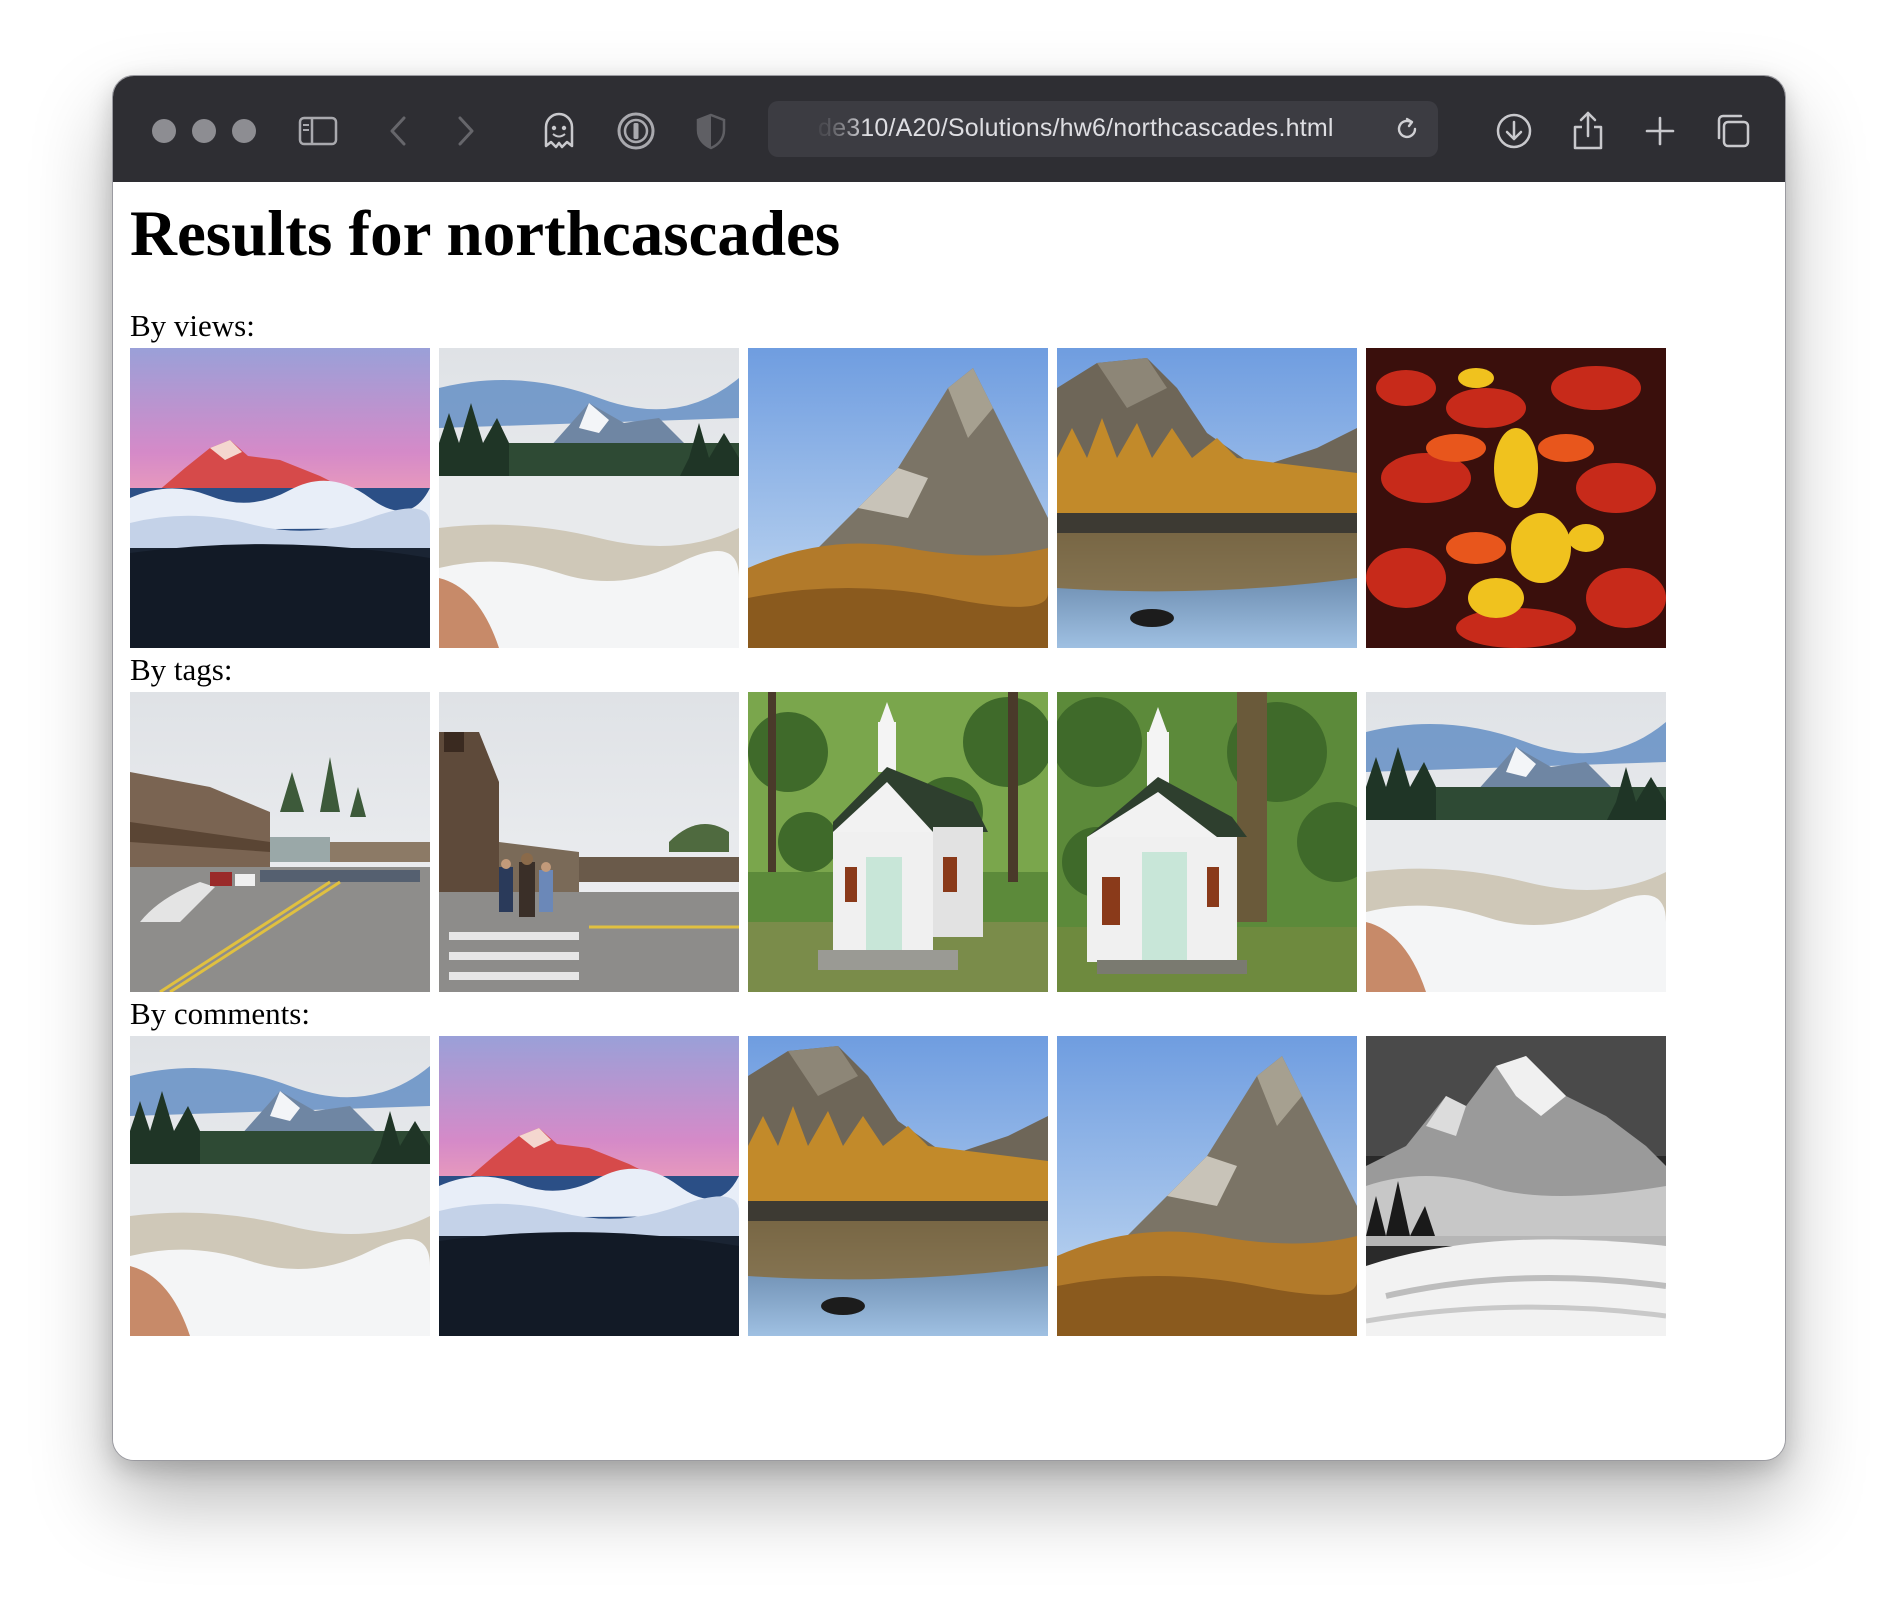 The height and width of the screenshot is (1608, 1898). Describe the element at coordinates (1660, 131) in the screenshot. I see `new-tab-icon` at that location.